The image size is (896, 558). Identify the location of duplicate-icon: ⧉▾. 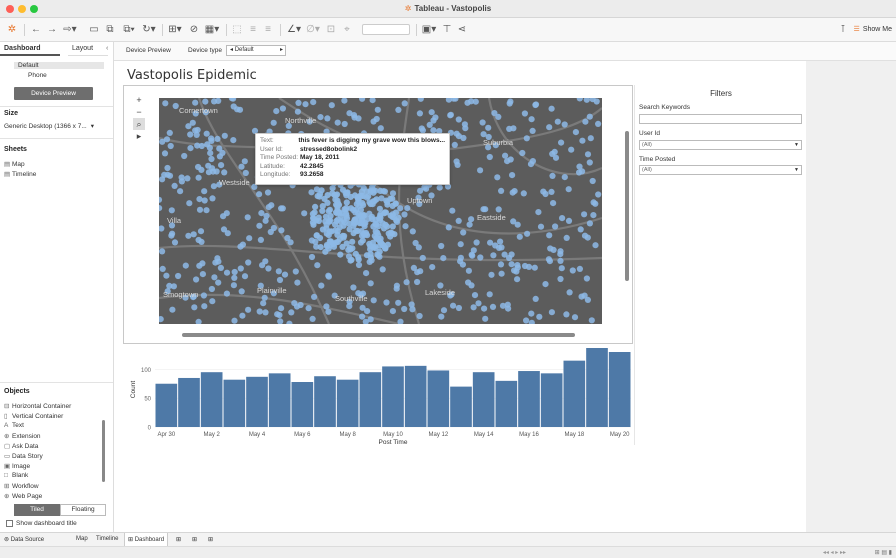
(129, 29).